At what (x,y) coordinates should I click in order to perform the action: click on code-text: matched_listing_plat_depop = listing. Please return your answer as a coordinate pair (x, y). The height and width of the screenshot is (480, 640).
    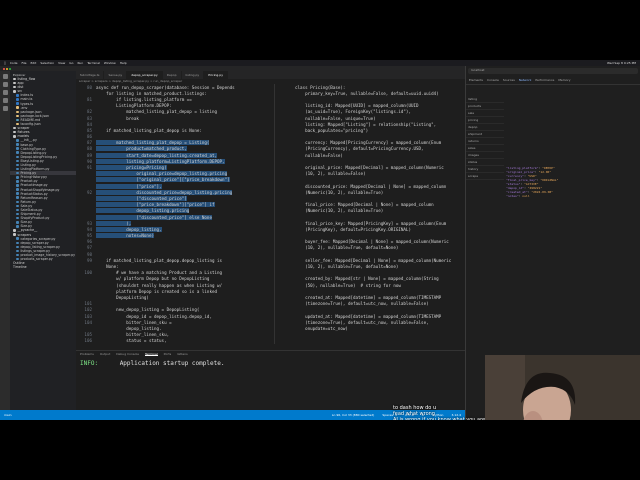
    Looking at the image, I should click on (157, 112).